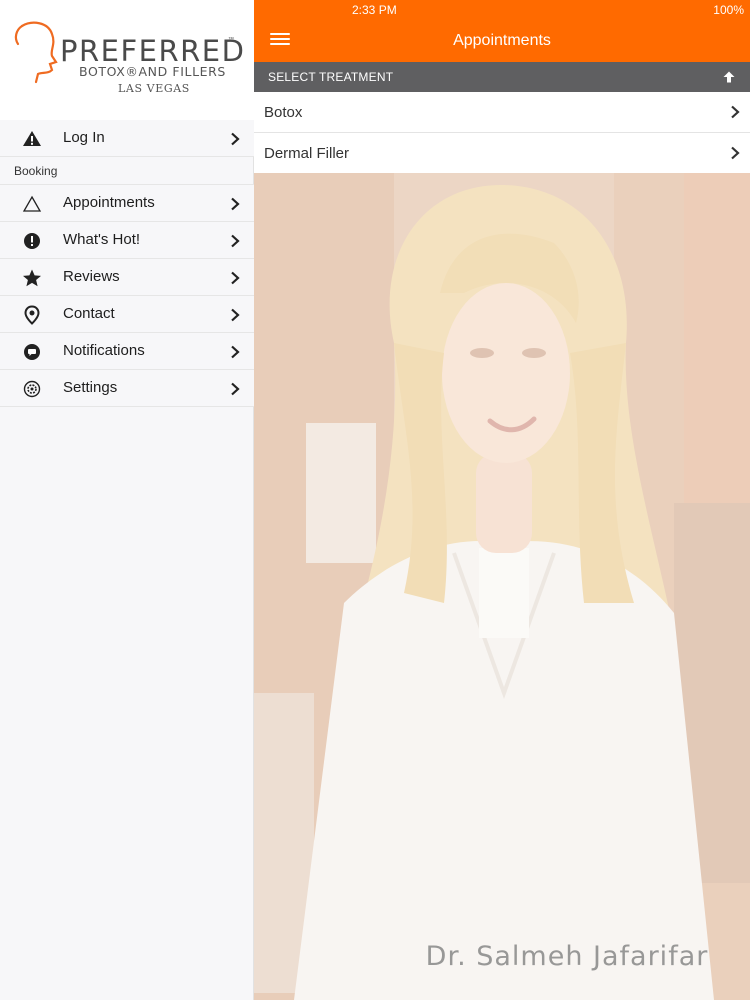 Image resolution: width=750 pixels, height=1000 pixels. Describe the element at coordinates (307, 153) in the screenshot. I see `treatment-option-label: Dermal Filler` at that location.